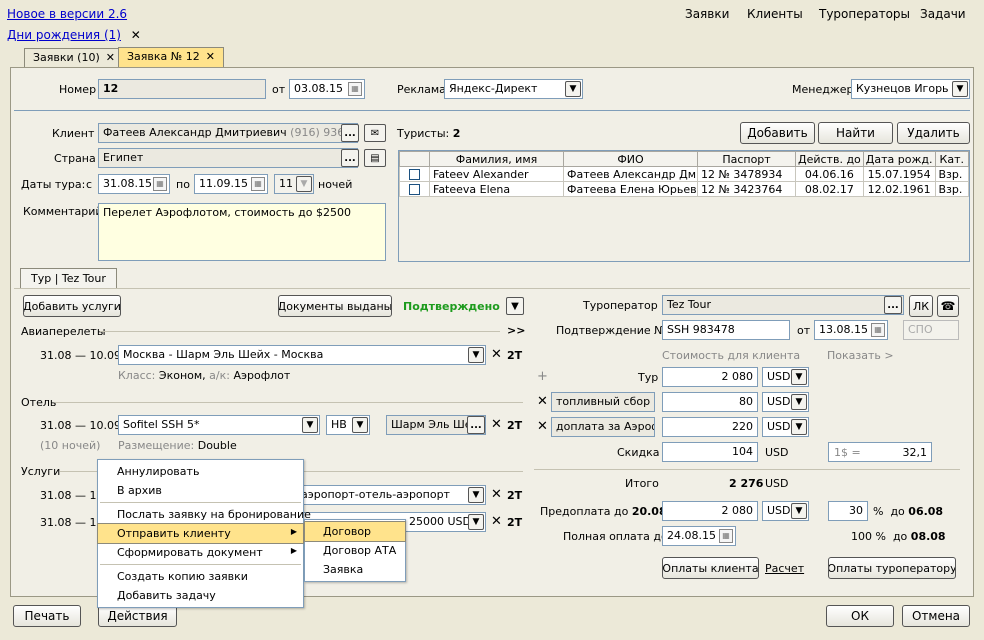 The width and height of the screenshot is (984, 640). Describe the element at coordinates (699, 536) in the screenshot. I see `fullpay-date-field: 24.08.15 ▦` at that location.